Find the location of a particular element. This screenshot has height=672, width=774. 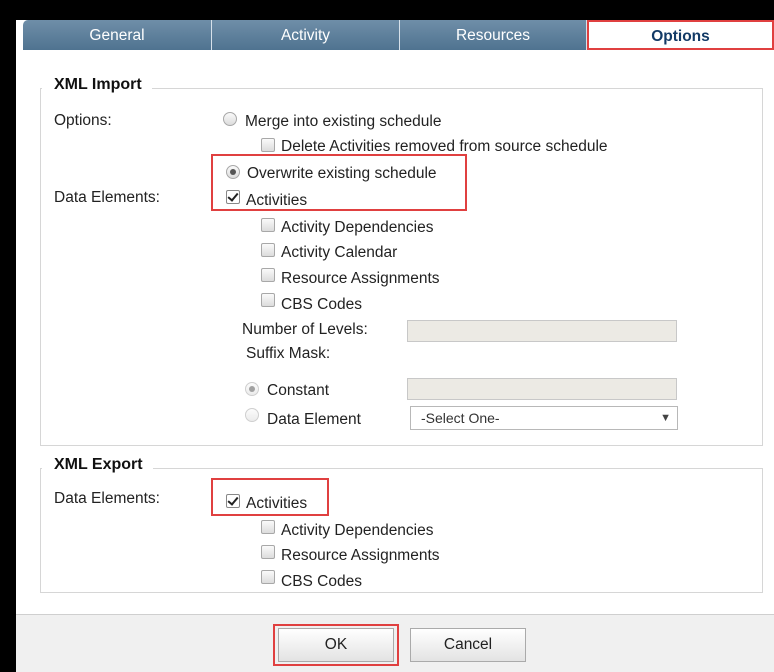

chevron-down-icon: ▼ is located at coordinates (665, 418).